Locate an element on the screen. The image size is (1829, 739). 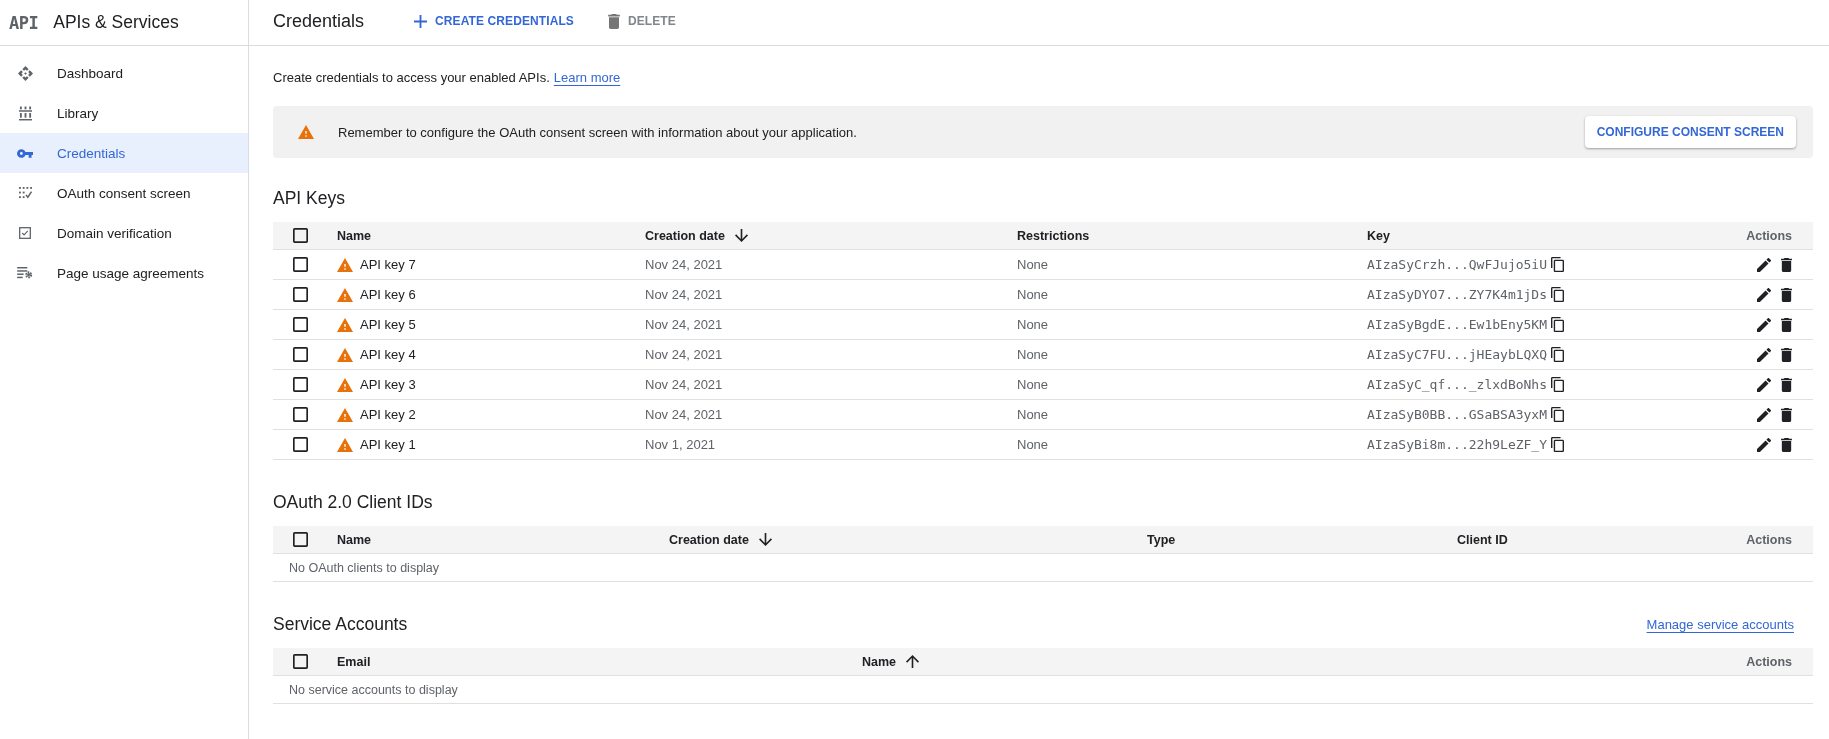
column-header: Restrictions is located at coordinates (1053, 235).